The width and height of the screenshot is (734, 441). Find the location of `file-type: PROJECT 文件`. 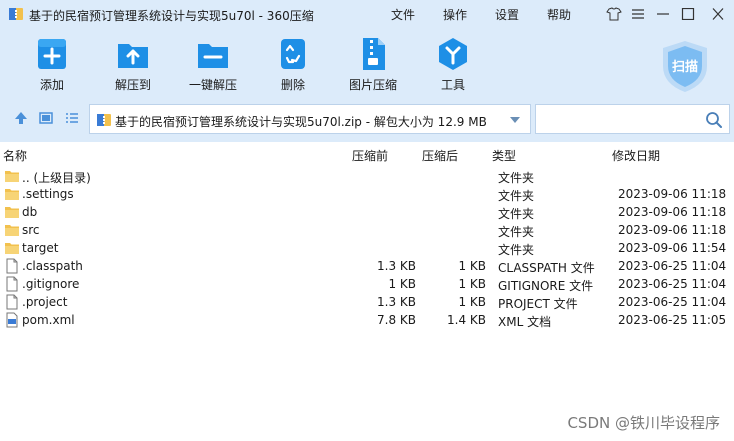

file-type: PROJECT 文件 is located at coordinates (538, 304).